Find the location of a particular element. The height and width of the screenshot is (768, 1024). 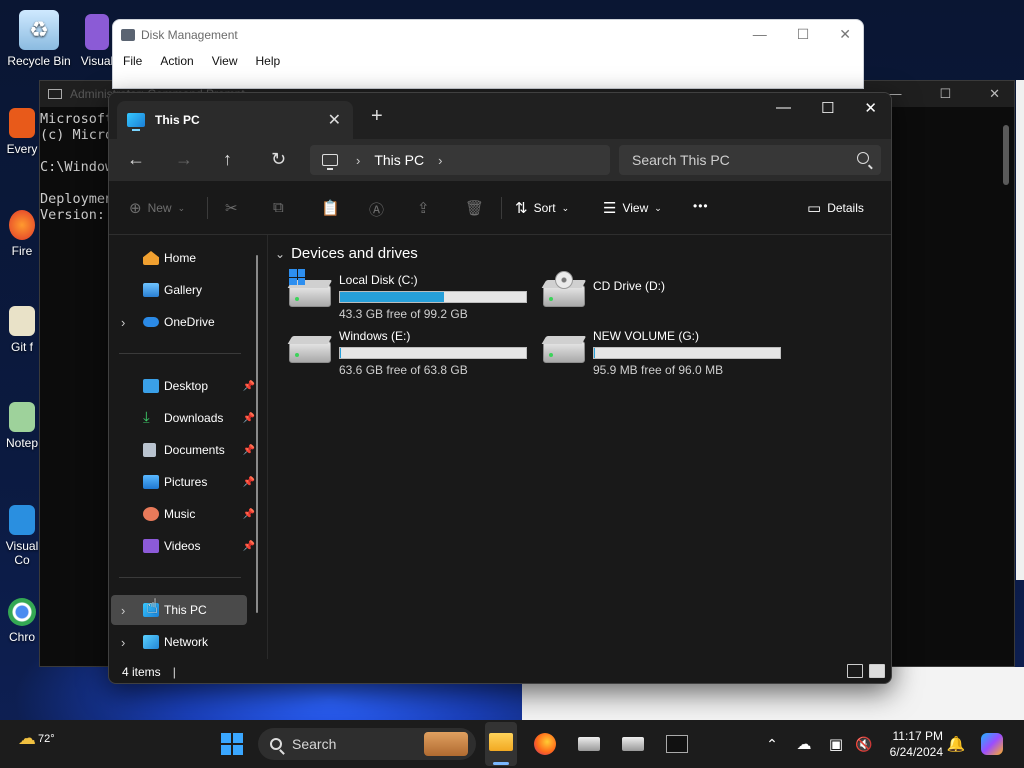

details-label: Details is located at coordinates (845, 208).